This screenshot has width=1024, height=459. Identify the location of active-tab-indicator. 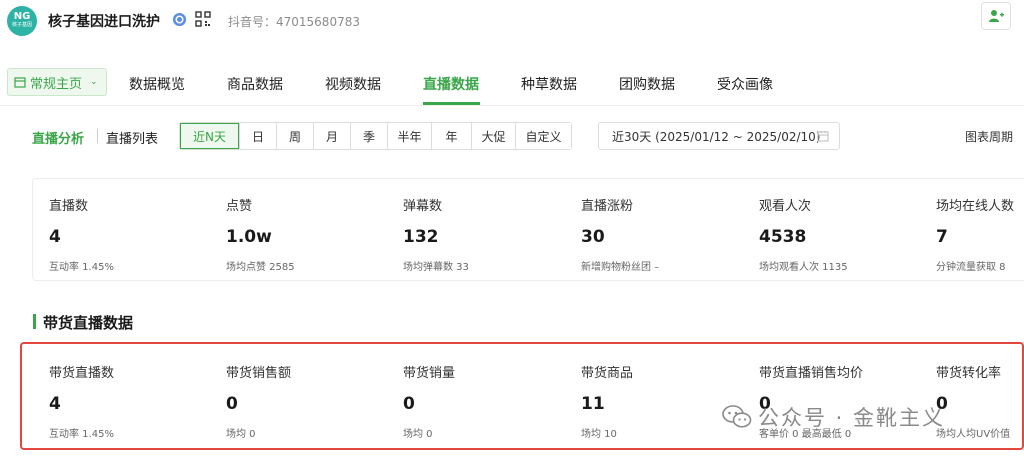
(451, 103).